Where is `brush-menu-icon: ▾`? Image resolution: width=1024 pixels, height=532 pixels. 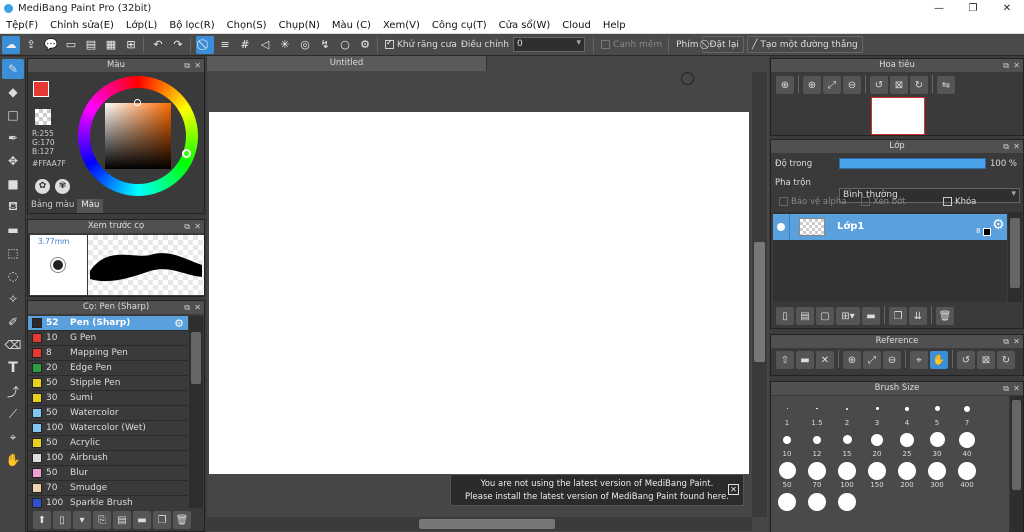
brush-menu-icon: ▾ is located at coordinates (82, 520).